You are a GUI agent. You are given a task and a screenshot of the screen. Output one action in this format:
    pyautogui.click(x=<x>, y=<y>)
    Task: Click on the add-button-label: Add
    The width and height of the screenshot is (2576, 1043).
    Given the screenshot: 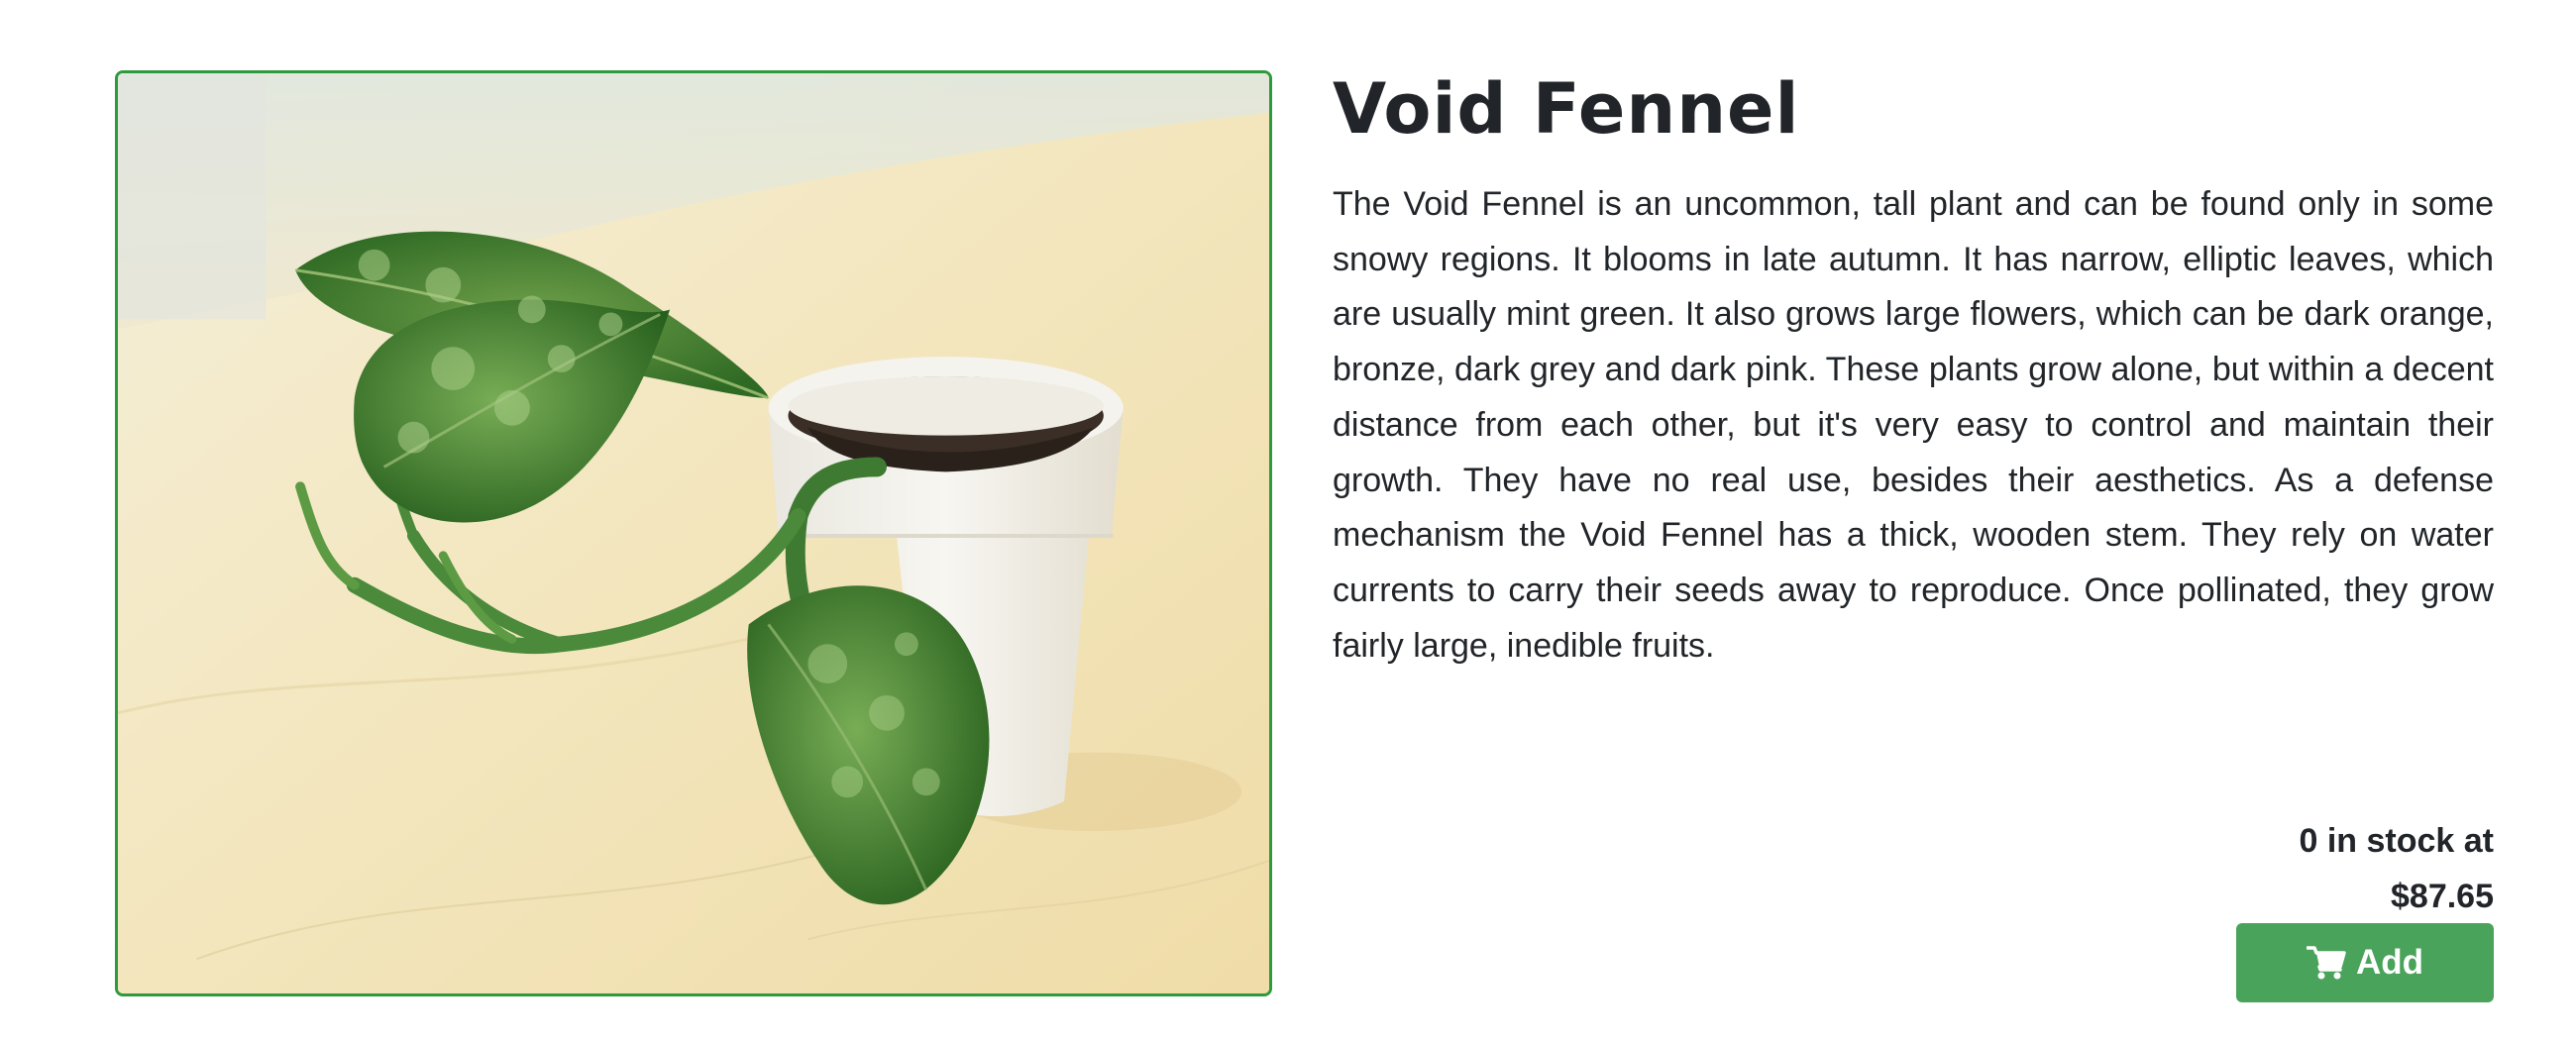 What is the action you would take?
    pyautogui.click(x=2390, y=962)
    